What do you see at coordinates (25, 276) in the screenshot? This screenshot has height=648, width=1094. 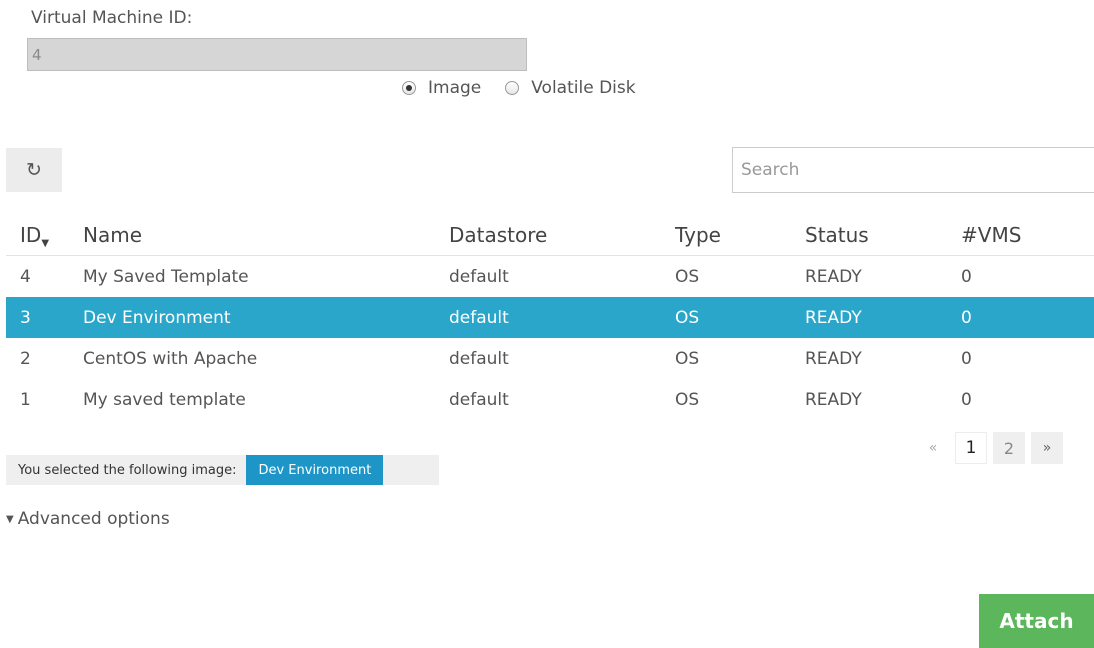 I see `cell-id: 4` at bounding box center [25, 276].